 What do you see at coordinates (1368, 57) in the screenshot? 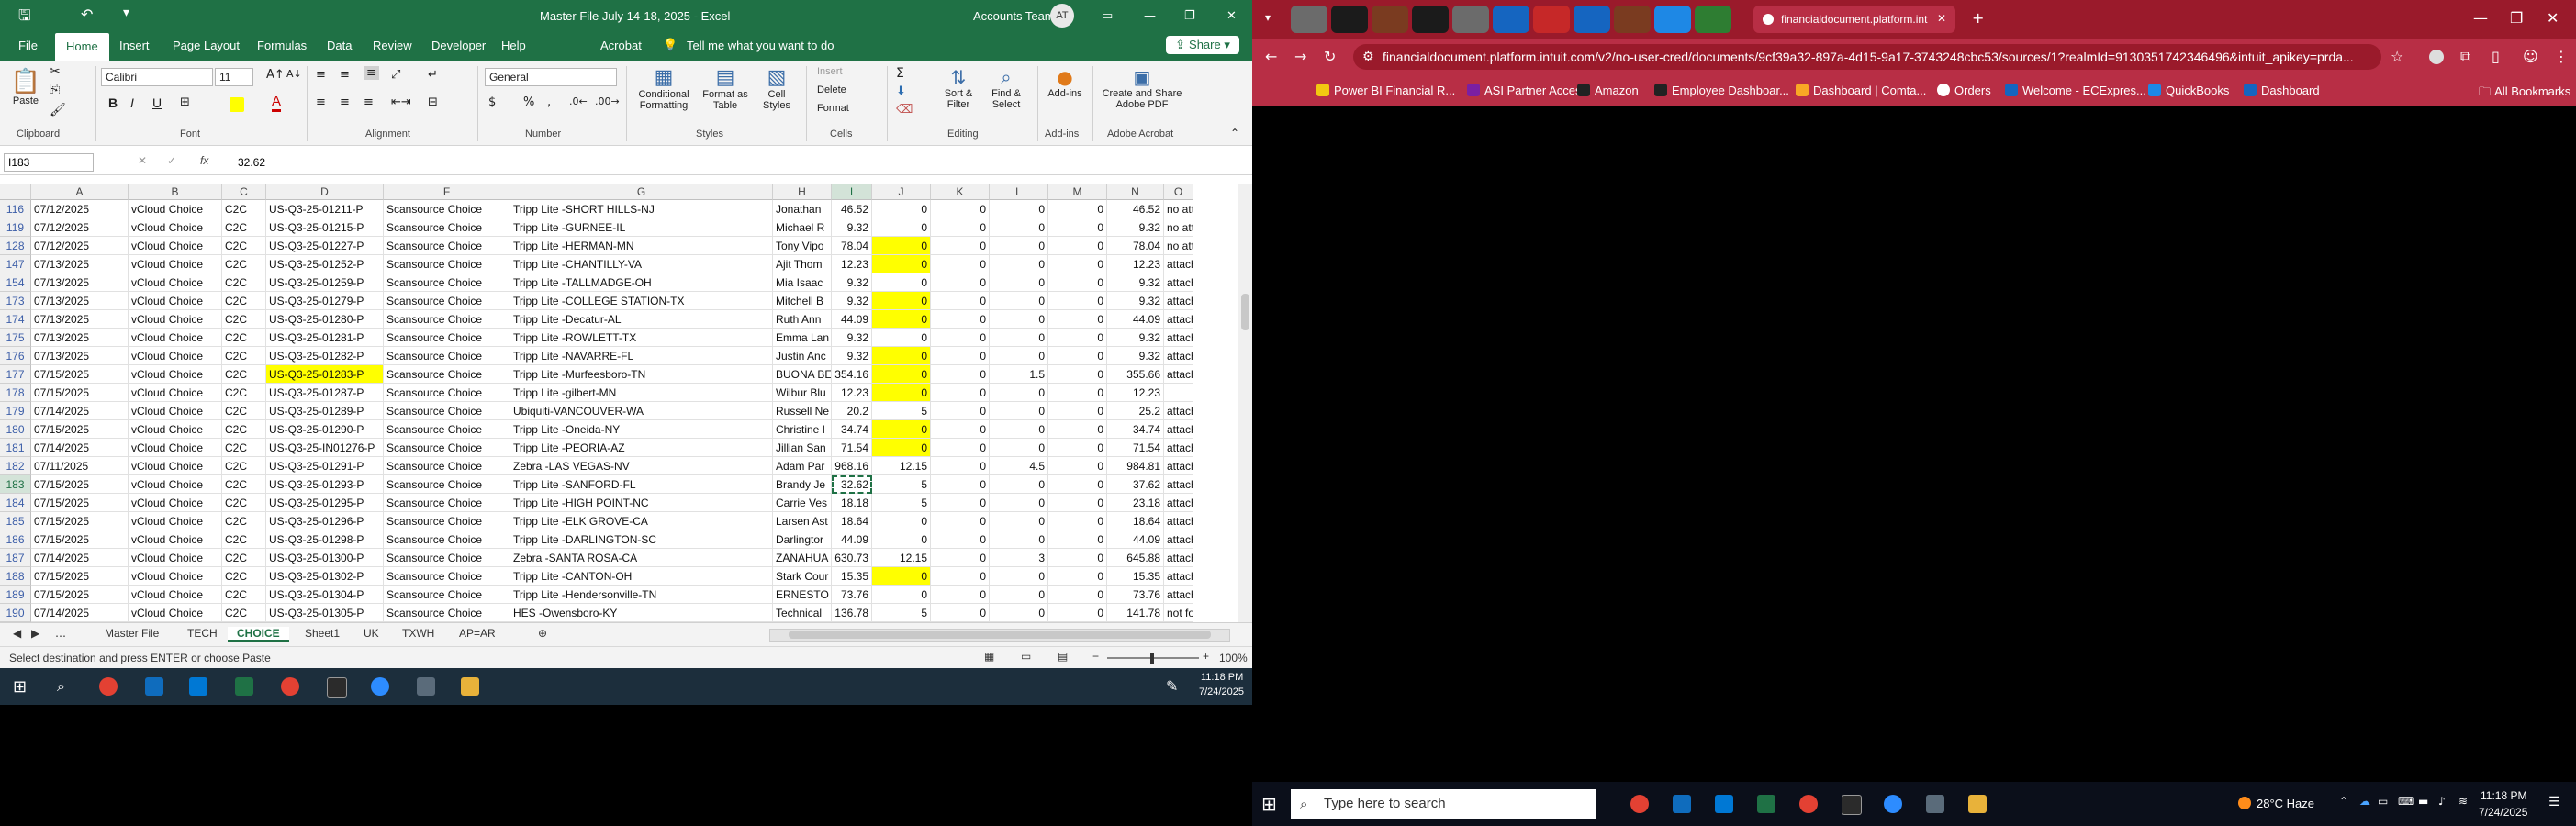
I see `site-info-icon: ⚙` at bounding box center [1368, 57].